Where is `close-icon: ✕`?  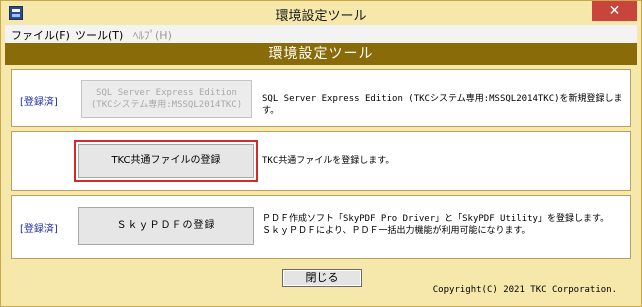
close-icon: ✕ is located at coordinates (614, 11).